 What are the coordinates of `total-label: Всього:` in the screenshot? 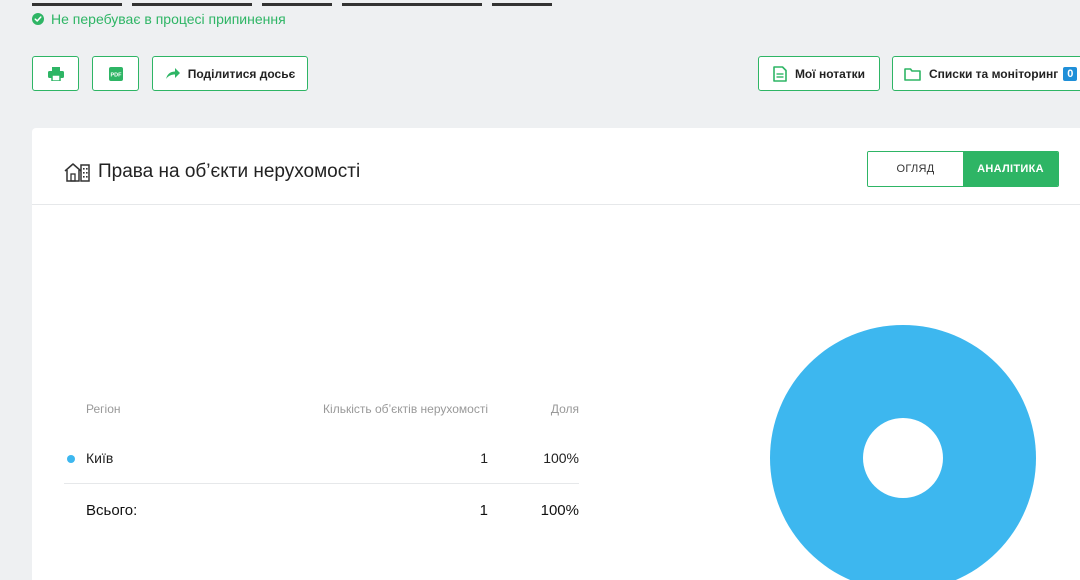 It's located at (112, 510).